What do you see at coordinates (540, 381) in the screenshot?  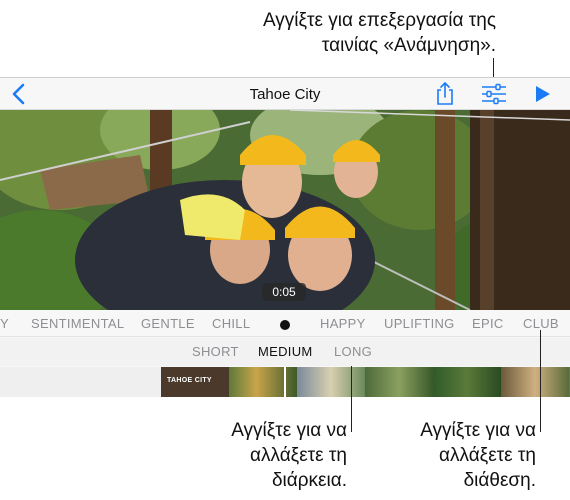 I see `mood-callout-leader` at bounding box center [540, 381].